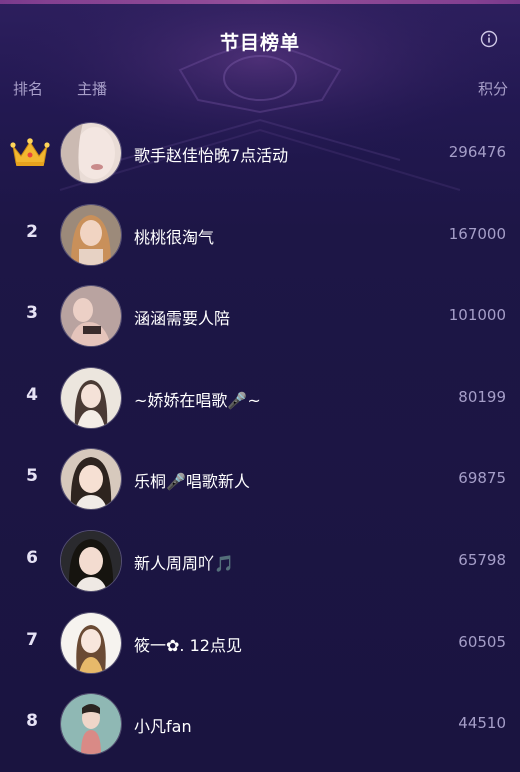  What do you see at coordinates (197, 400) in the screenshot?
I see `host-name: ~娇娇在唱歌🎤~` at bounding box center [197, 400].